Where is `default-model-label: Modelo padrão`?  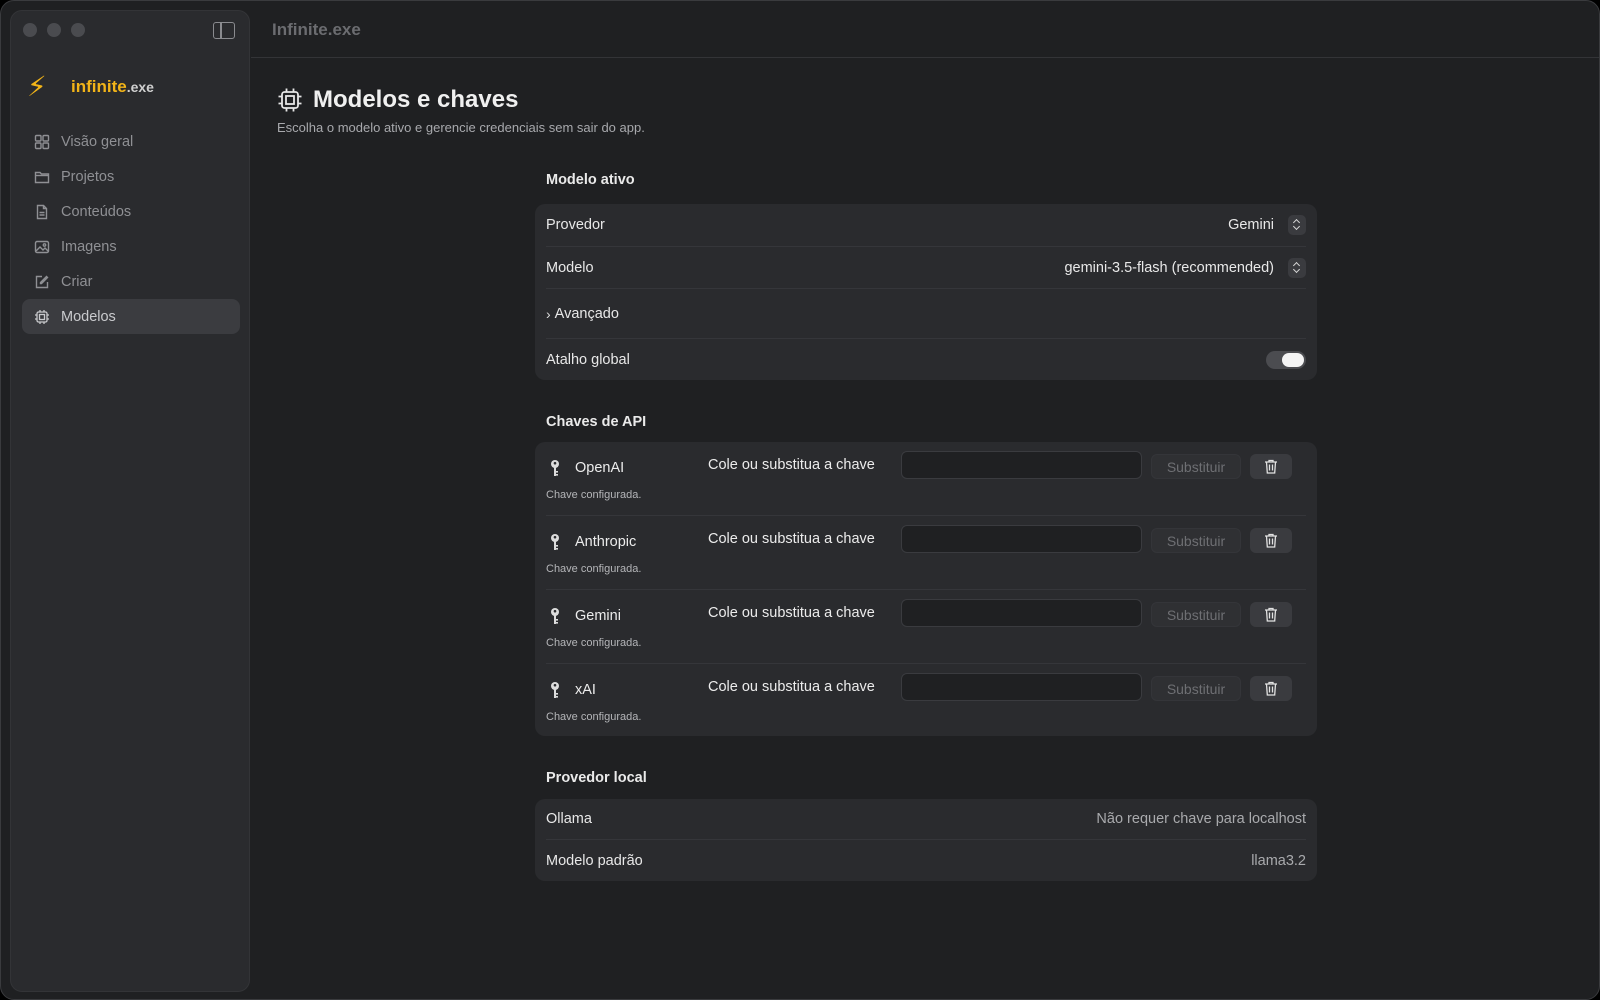 default-model-label: Modelo padrão is located at coordinates (594, 860).